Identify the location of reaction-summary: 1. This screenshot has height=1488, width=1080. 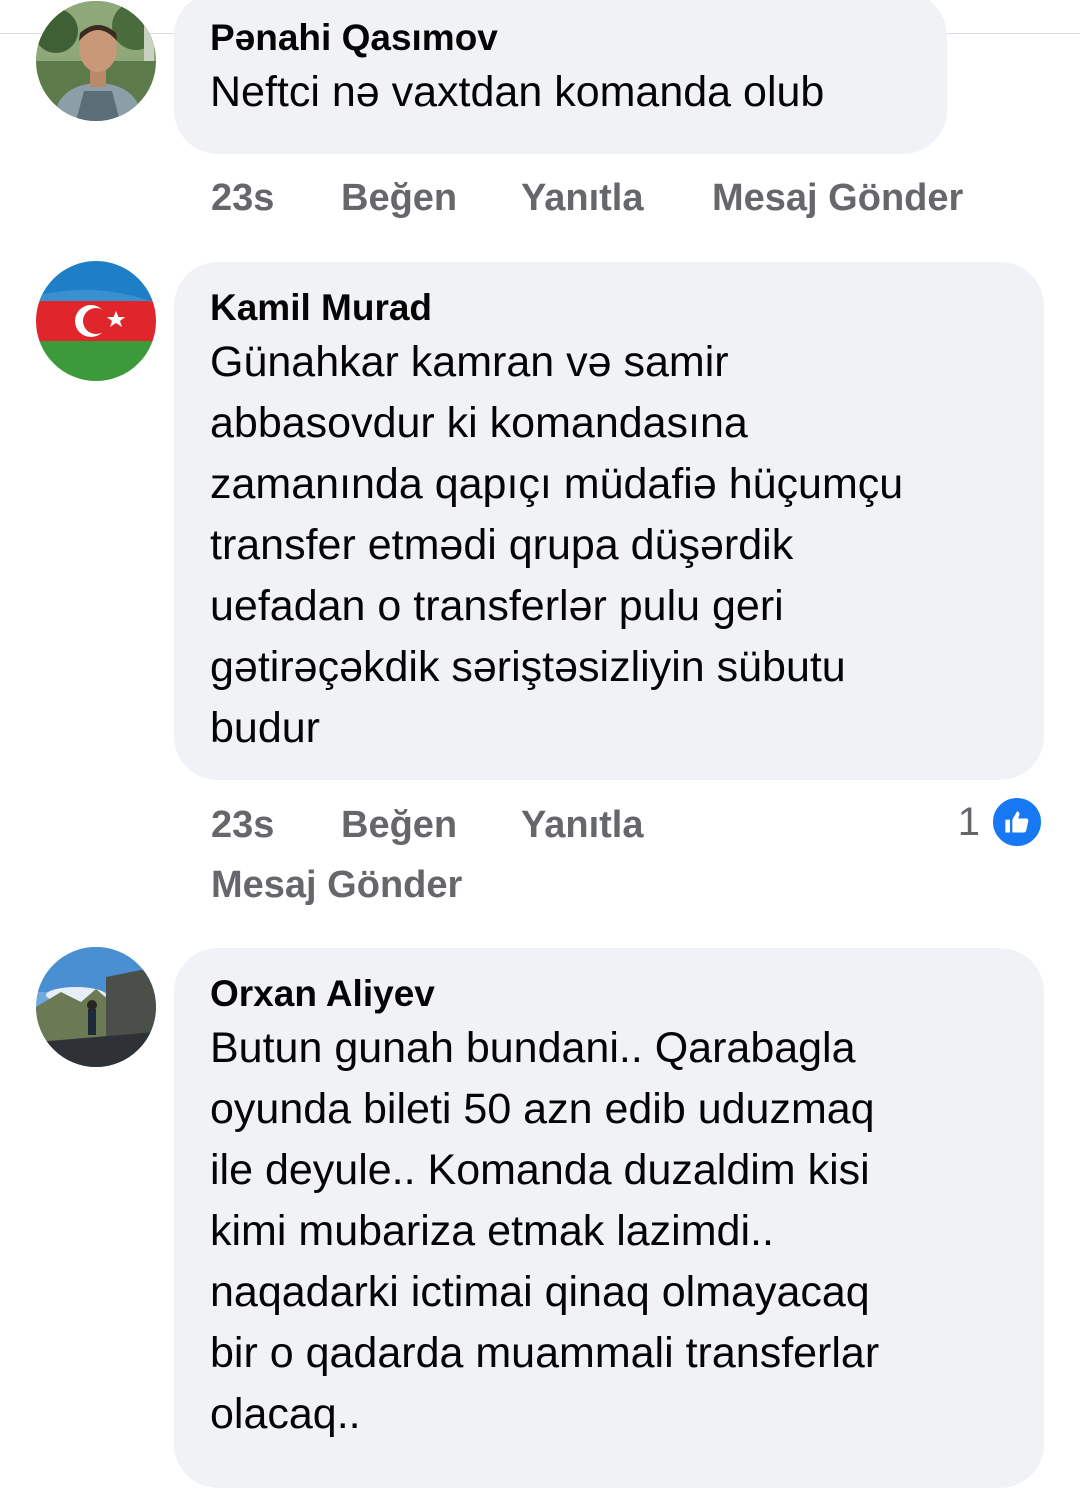
(1001, 822).